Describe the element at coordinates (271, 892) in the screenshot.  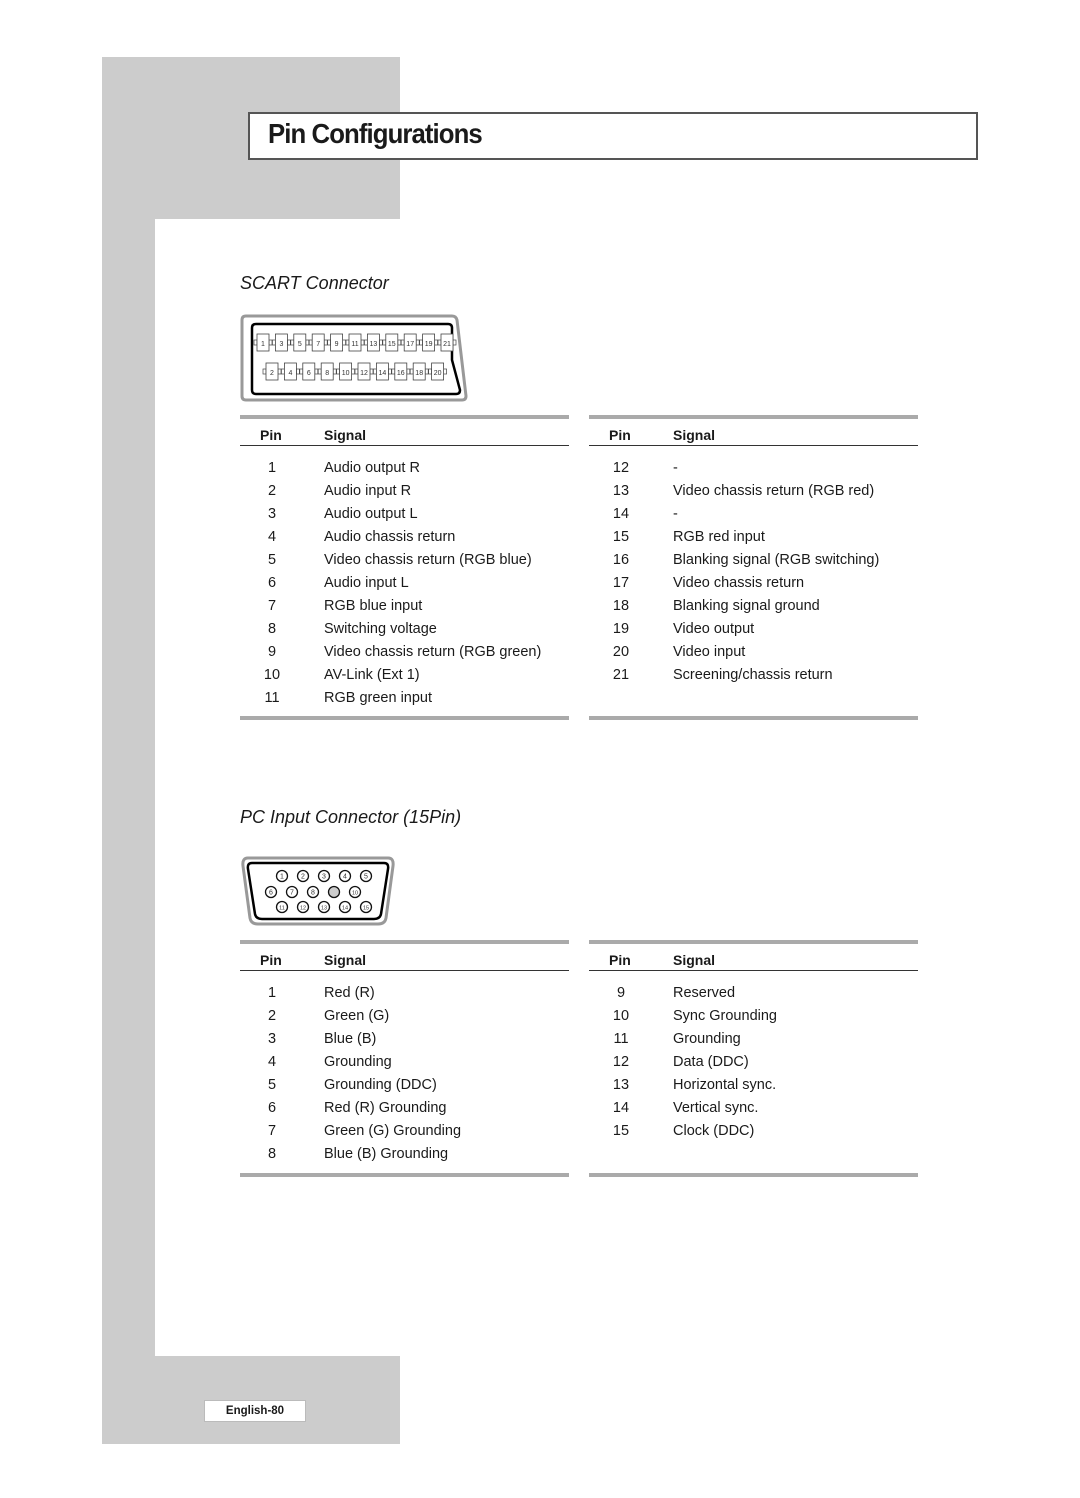
I see `vga-pin: 6` at that location.